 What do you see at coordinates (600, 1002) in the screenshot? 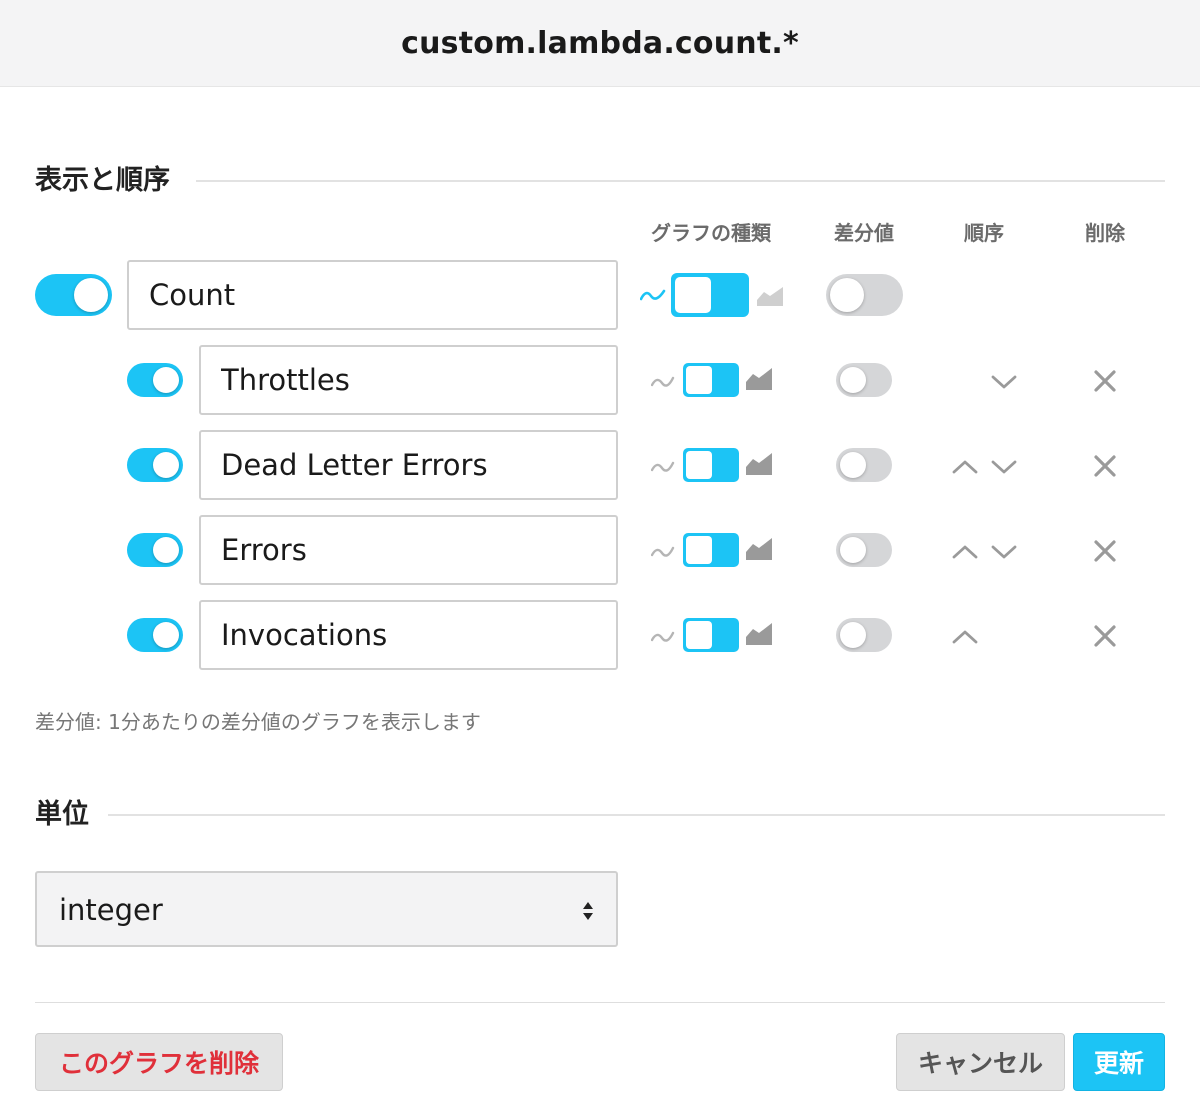
I see `footer-divider` at bounding box center [600, 1002].